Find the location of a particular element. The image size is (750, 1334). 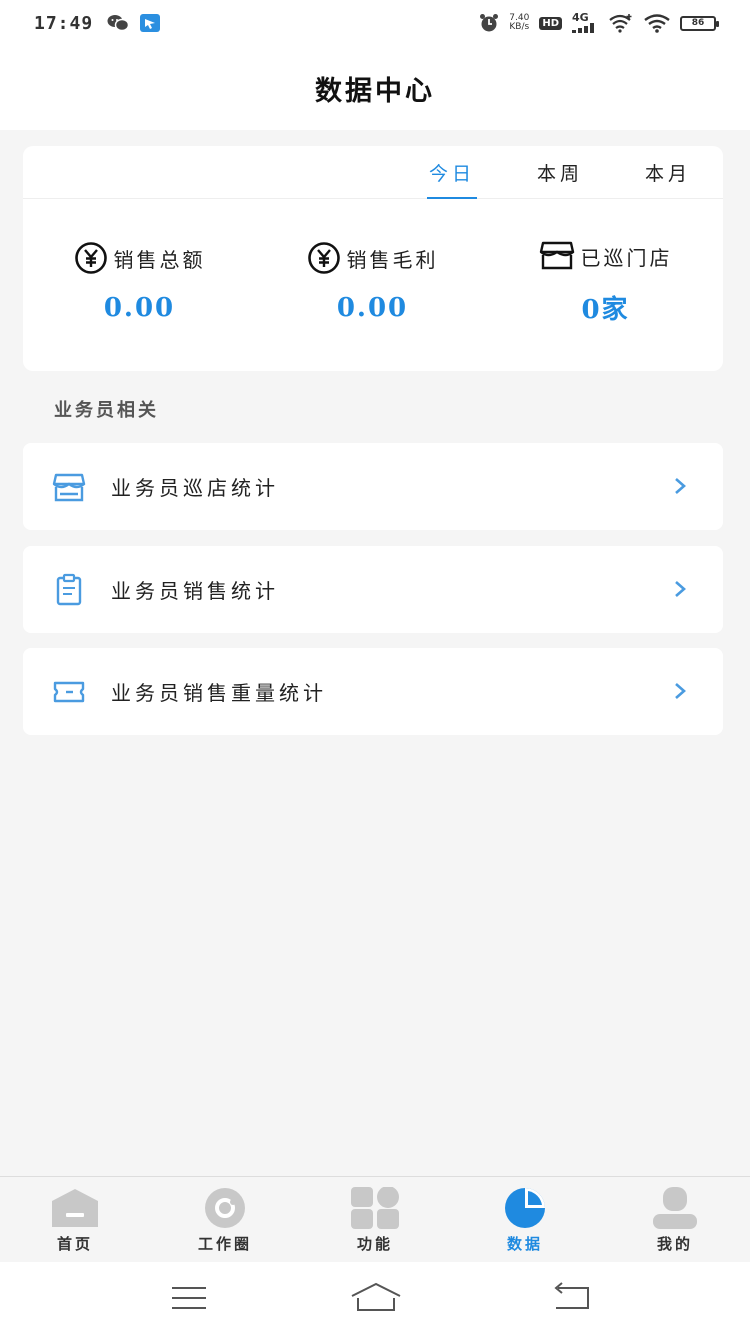

list-item-label: 业务员巡店统计 is located at coordinates (195, 488).